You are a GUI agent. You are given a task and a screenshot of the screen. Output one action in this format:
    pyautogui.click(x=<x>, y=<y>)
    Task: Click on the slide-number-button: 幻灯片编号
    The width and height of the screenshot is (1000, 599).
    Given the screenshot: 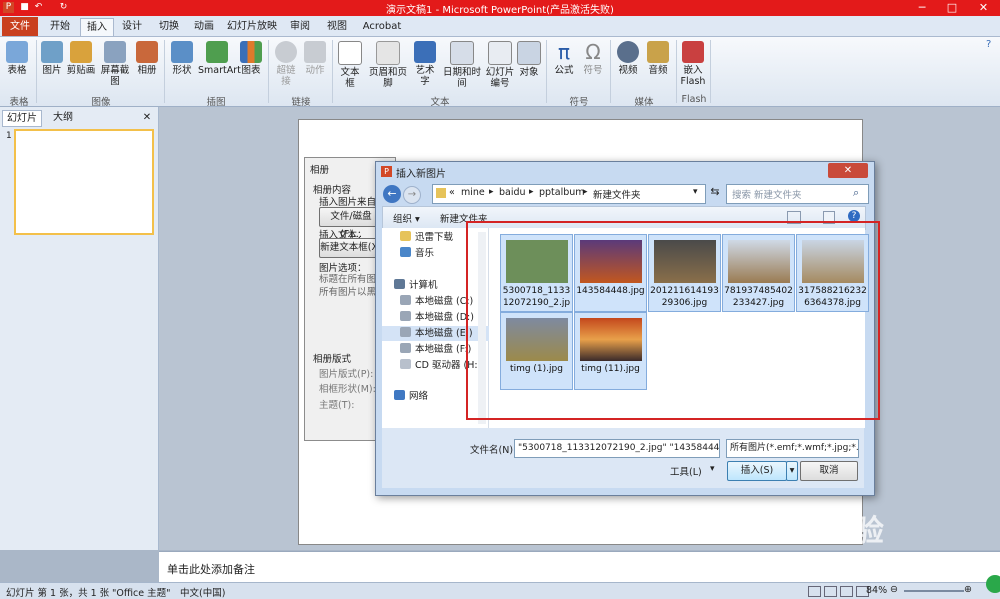 What is the action you would take?
    pyautogui.click(x=500, y=65)
    